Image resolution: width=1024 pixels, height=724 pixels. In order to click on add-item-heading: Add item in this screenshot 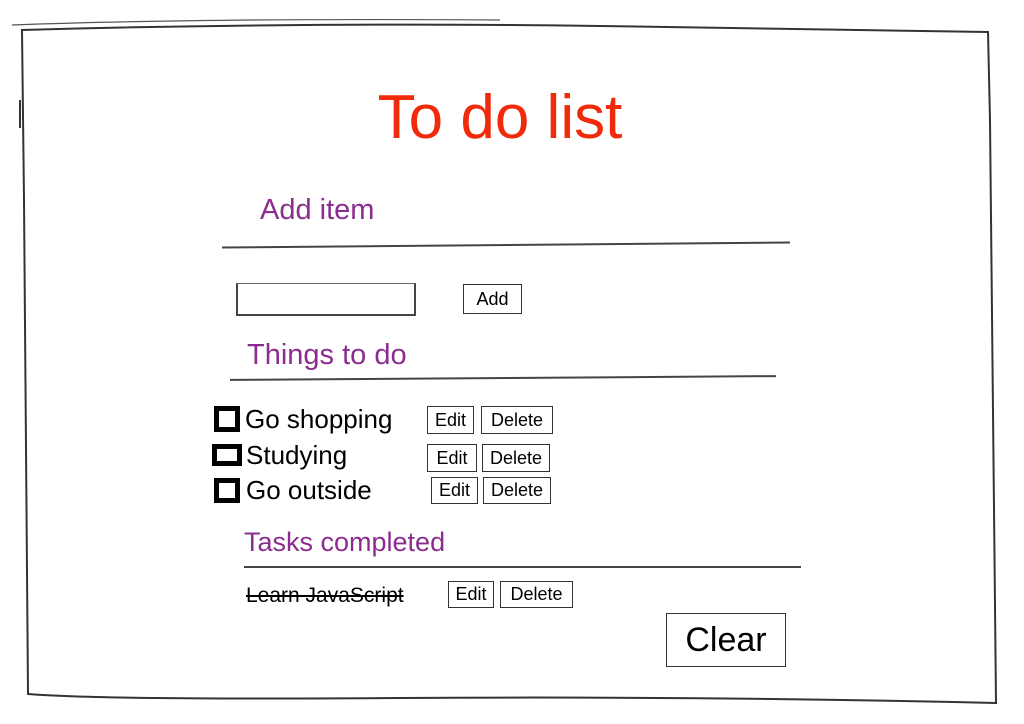, I will do `click(317, 210)`.